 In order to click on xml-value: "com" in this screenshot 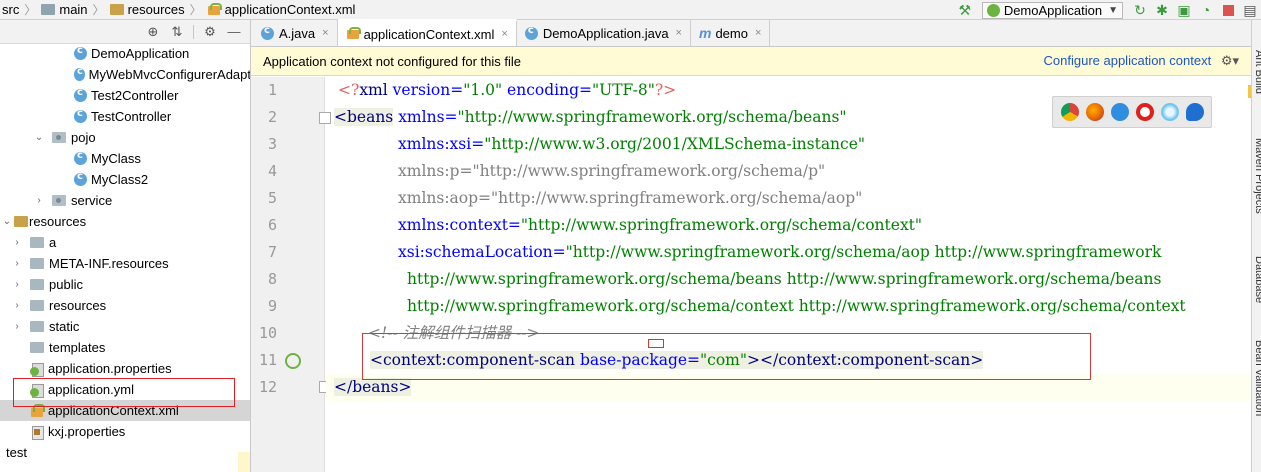, I will do `click(724, 360)`.